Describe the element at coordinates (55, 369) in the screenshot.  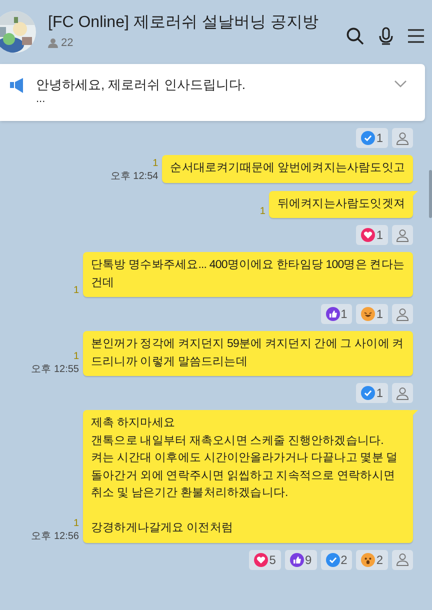
I see `message-time: 오후 12:55` at that location.